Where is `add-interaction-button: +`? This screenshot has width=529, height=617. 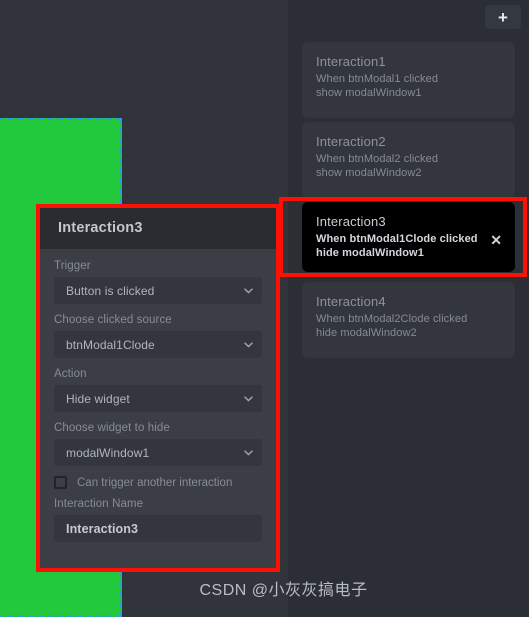 add-interaction-button: + is located at coordinates (503, 17).